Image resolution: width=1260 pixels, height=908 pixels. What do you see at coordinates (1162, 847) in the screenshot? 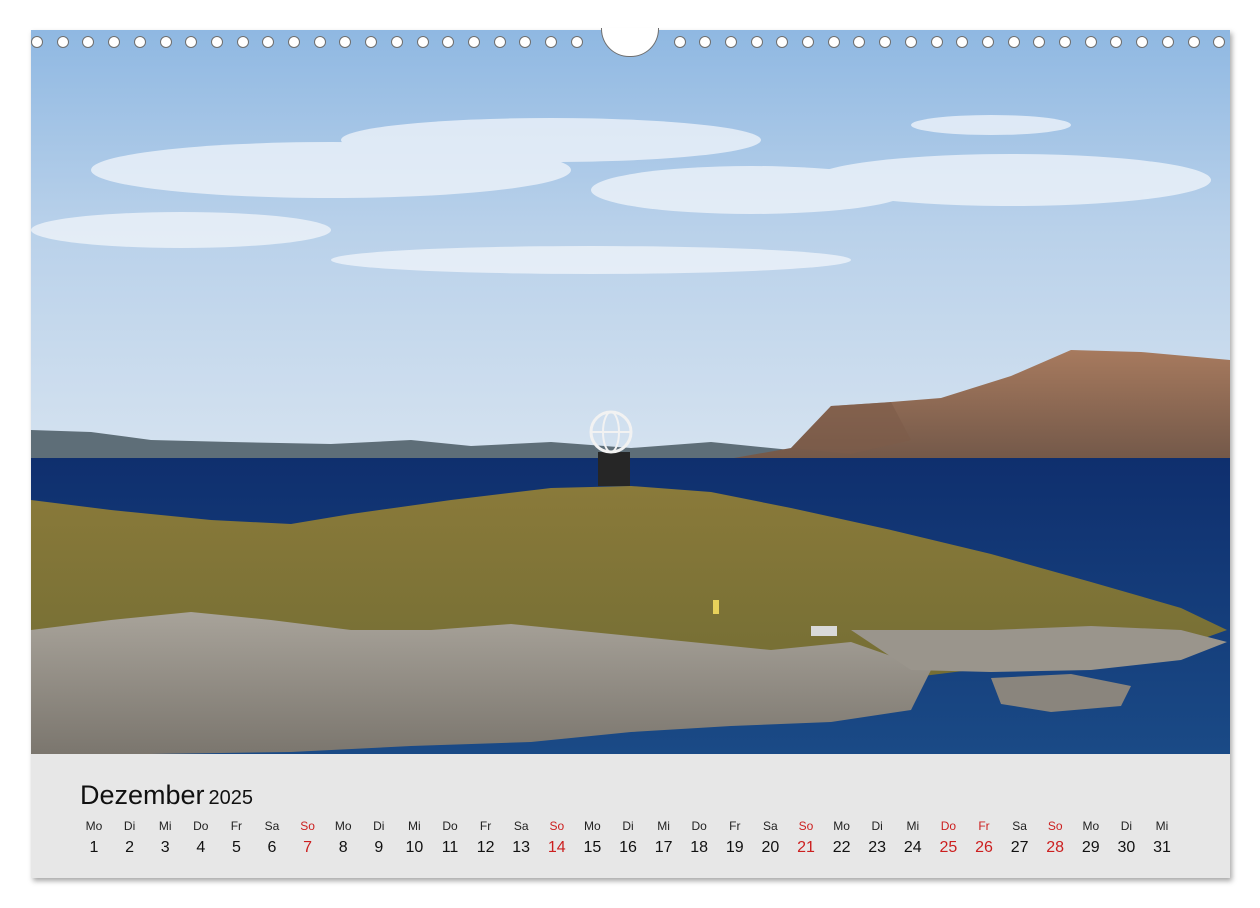
I see `date-number: 31` at bounding box center [1162, 847].